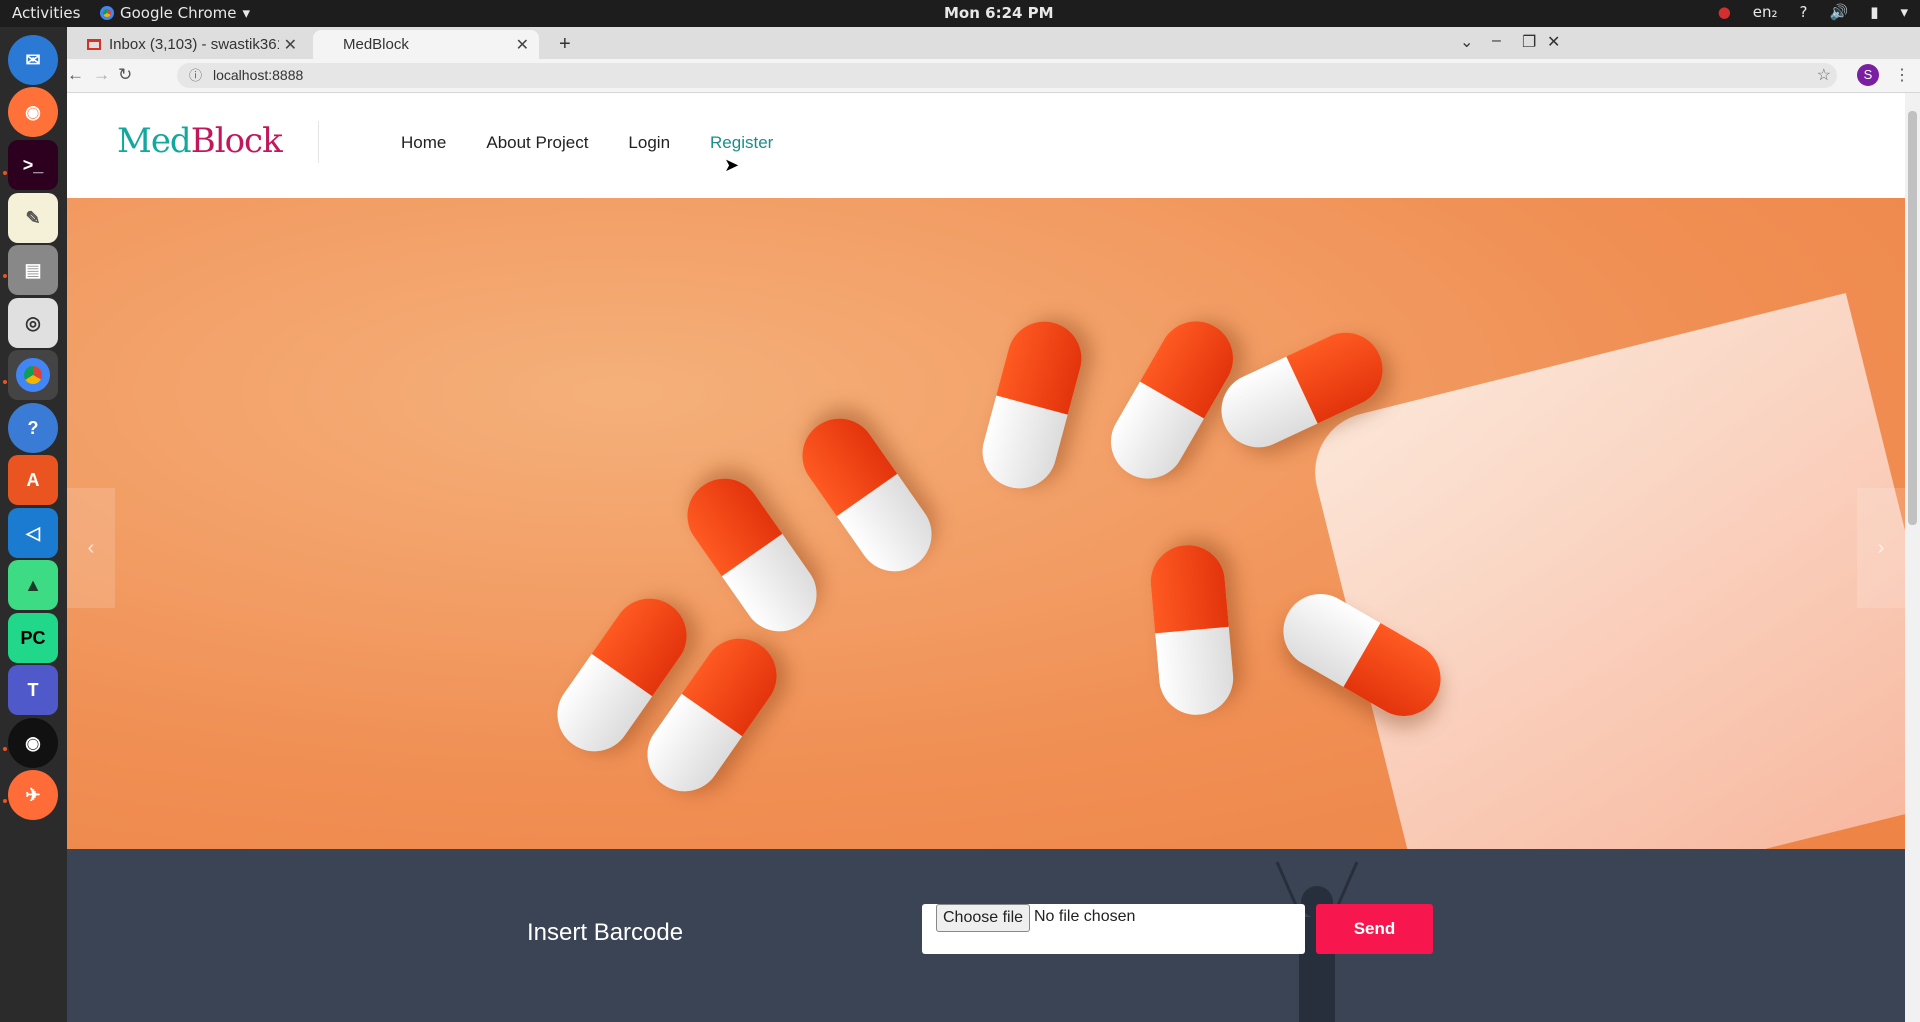  Describe the element at coordinates (1824, 75) in the screenshot. I see `bookmark-star-icon: ☆` at that location.